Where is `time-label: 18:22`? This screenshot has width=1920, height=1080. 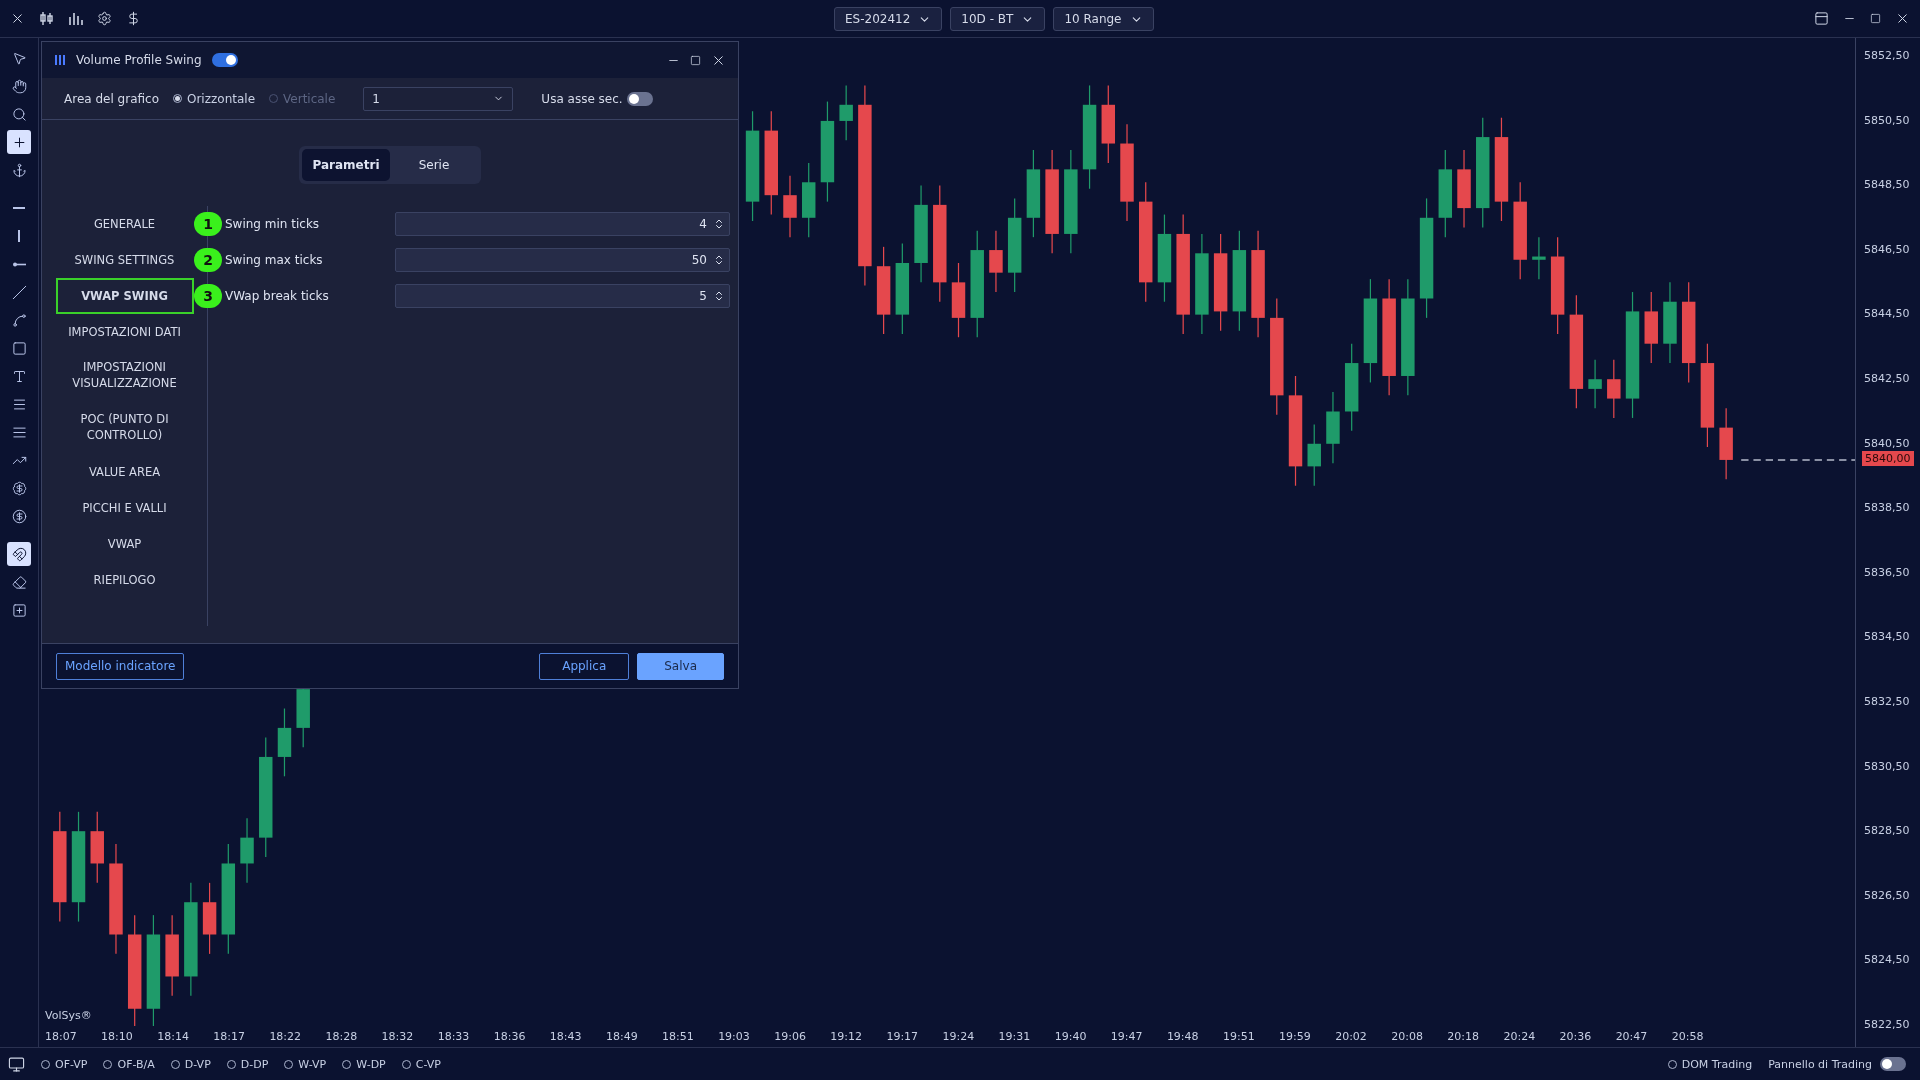
time-label: 18:22 is located at coordinates (286, 1036).